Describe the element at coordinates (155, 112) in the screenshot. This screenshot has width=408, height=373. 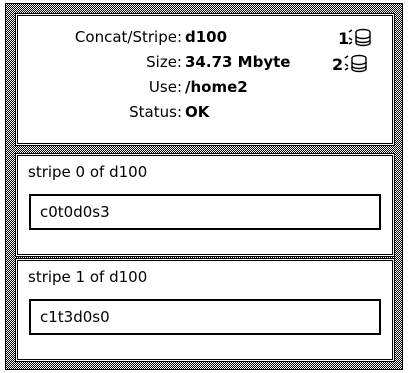
I see `status-label: Status:` at that location.